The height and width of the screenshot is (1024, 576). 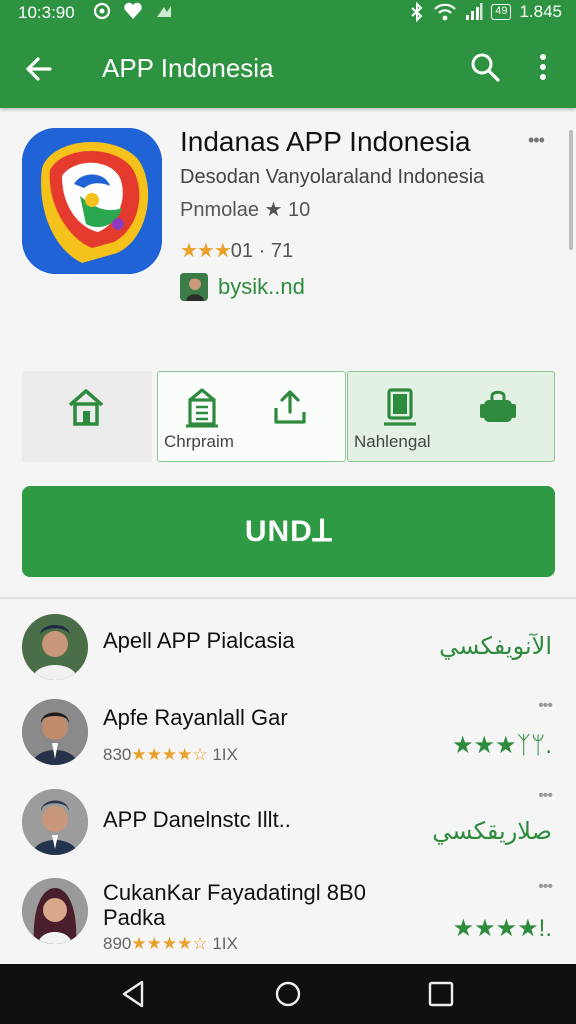 What do you see at coordinates (536, 140) in the screenshot?
I see `header-more-icon: •••` at bounding box center [536, 140].